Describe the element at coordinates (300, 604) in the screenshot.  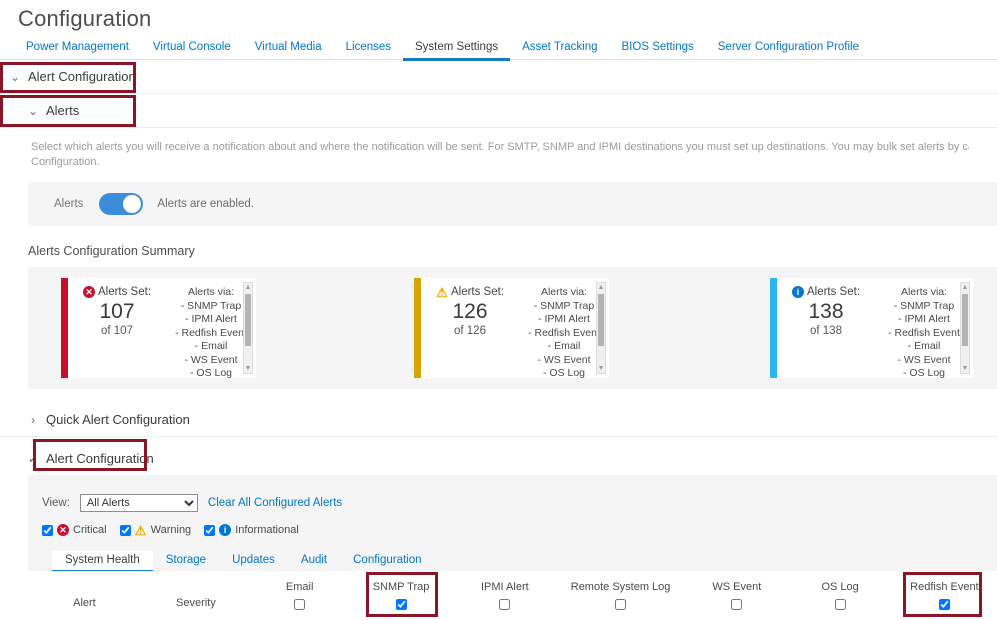
I see `column-header-email-checkbox` at that location.